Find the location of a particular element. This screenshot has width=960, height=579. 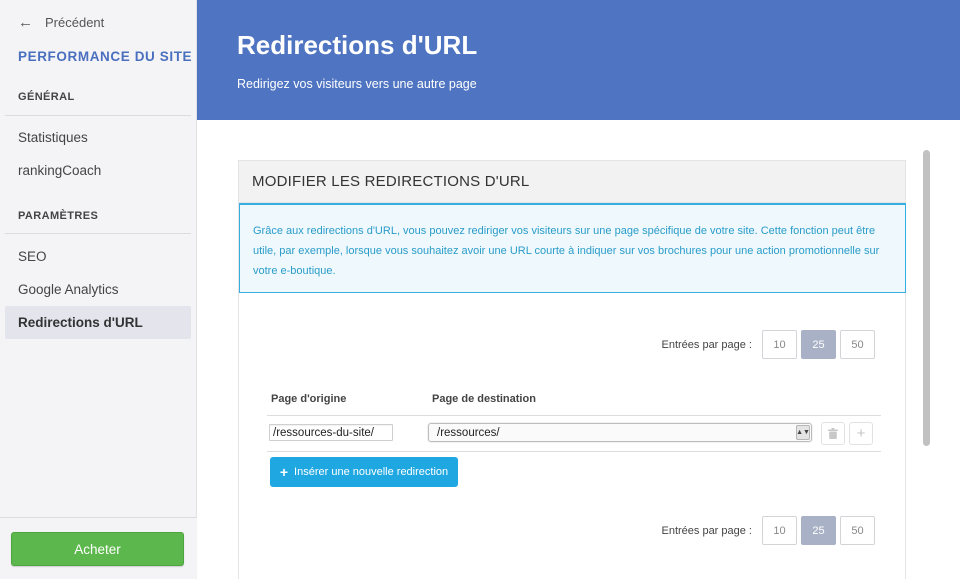

sidebar-footer: Acheter is located at coordinates (98, 548).